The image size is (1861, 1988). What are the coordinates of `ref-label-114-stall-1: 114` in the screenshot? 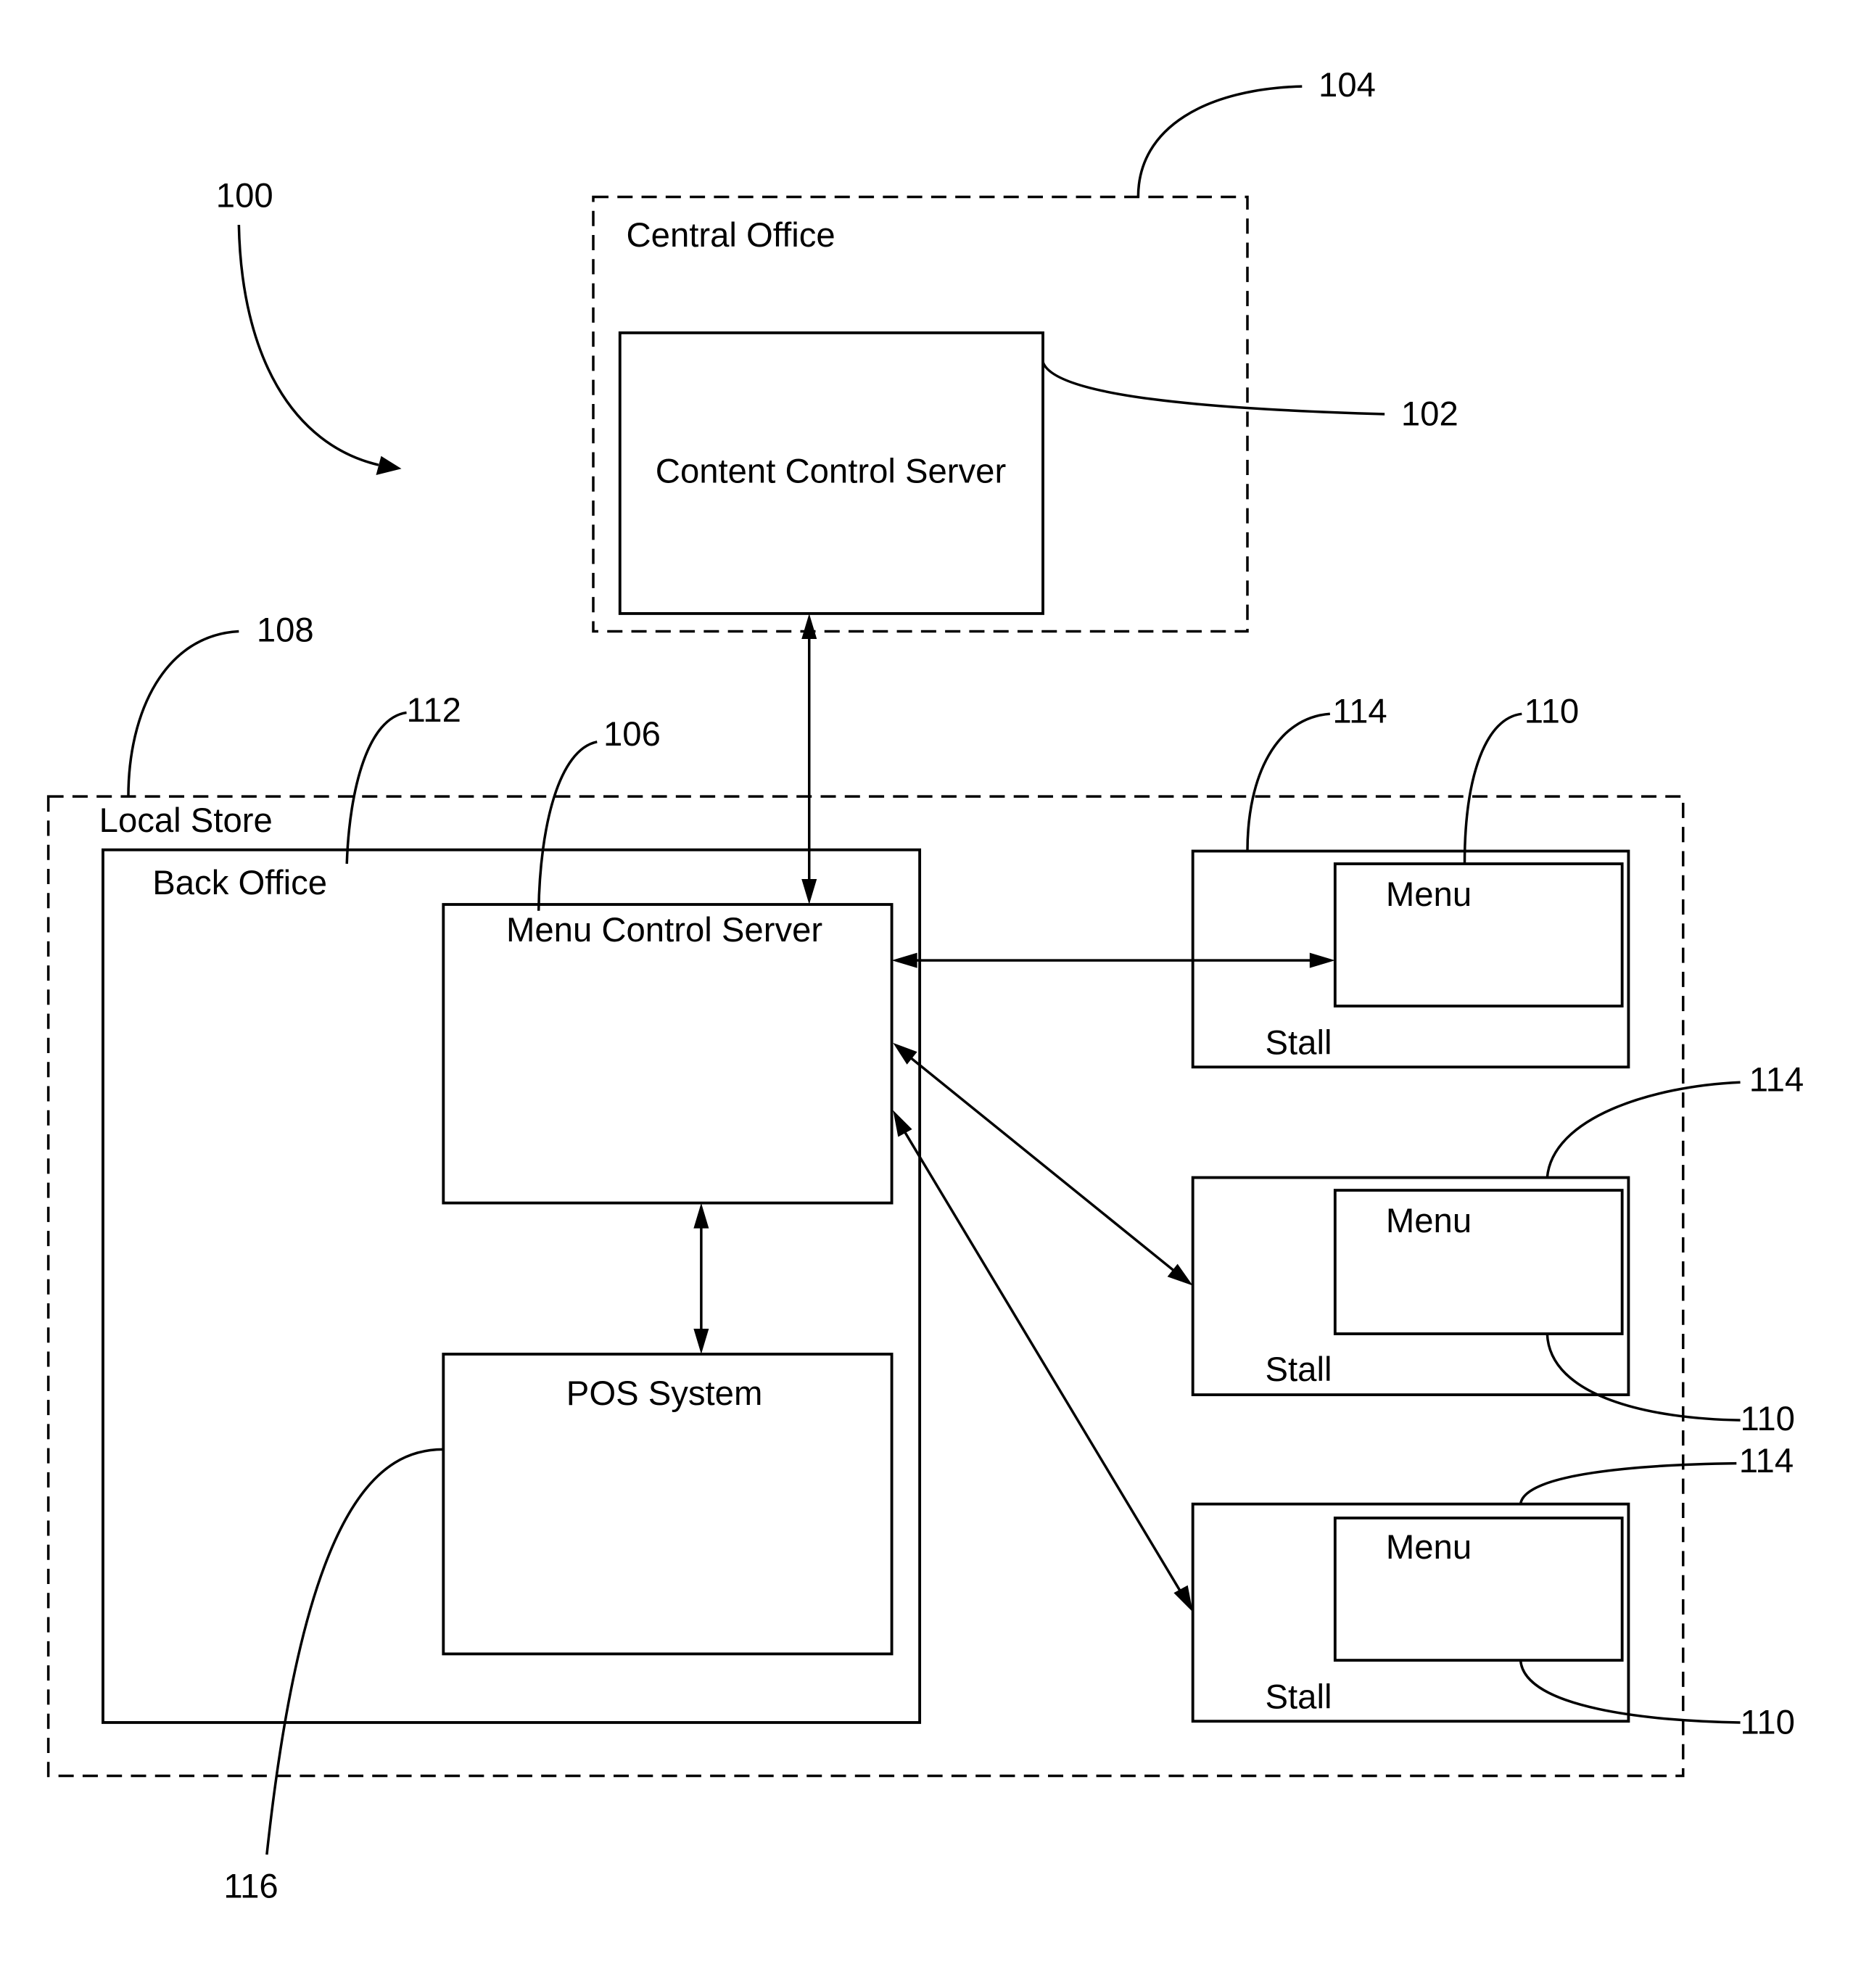 It's located at (1359, 712).